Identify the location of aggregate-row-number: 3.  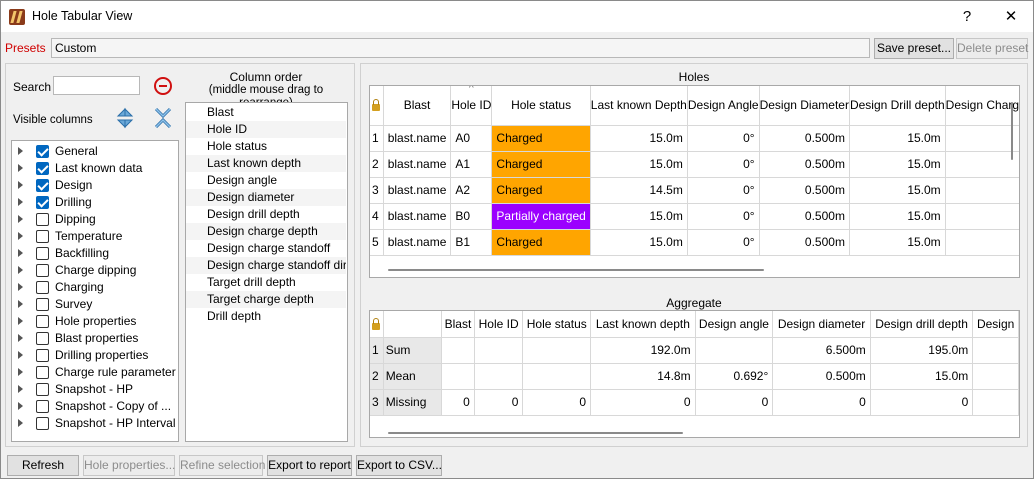
(377, 402).